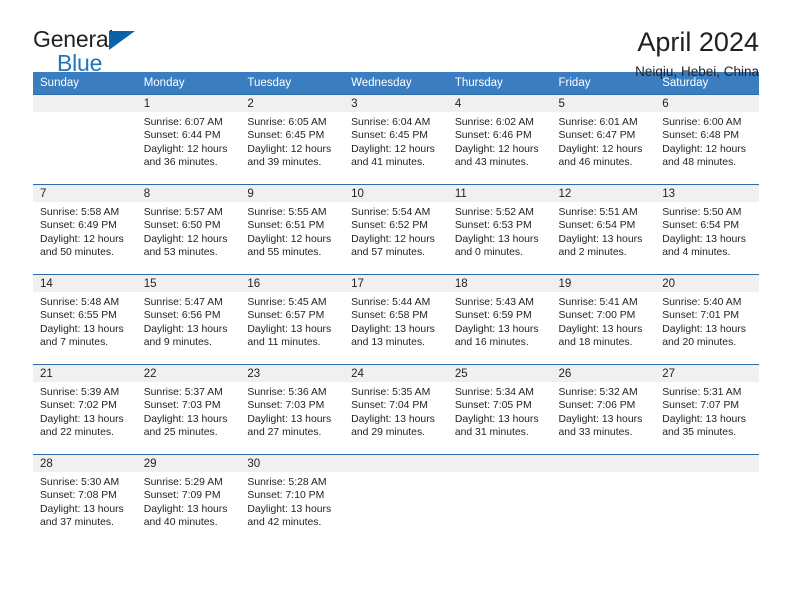 Image resolution: width=792 pixels, height=612 pixels. I want to click on daylight-text-line2: and 36 minutes., so click(180, 162).